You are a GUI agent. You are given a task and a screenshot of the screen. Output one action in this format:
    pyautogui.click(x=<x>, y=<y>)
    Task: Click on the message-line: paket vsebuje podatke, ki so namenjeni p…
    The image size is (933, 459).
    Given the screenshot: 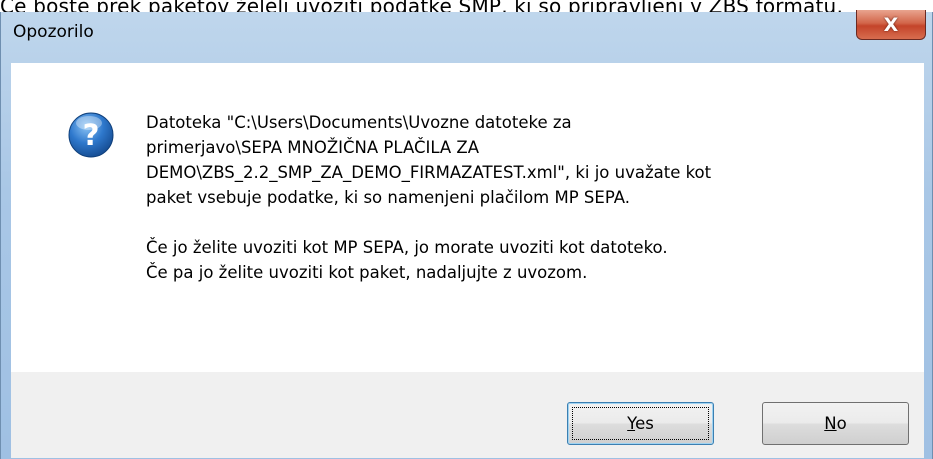 What is the action you would take?
    pyautogui.click(x=388, y=197)
    